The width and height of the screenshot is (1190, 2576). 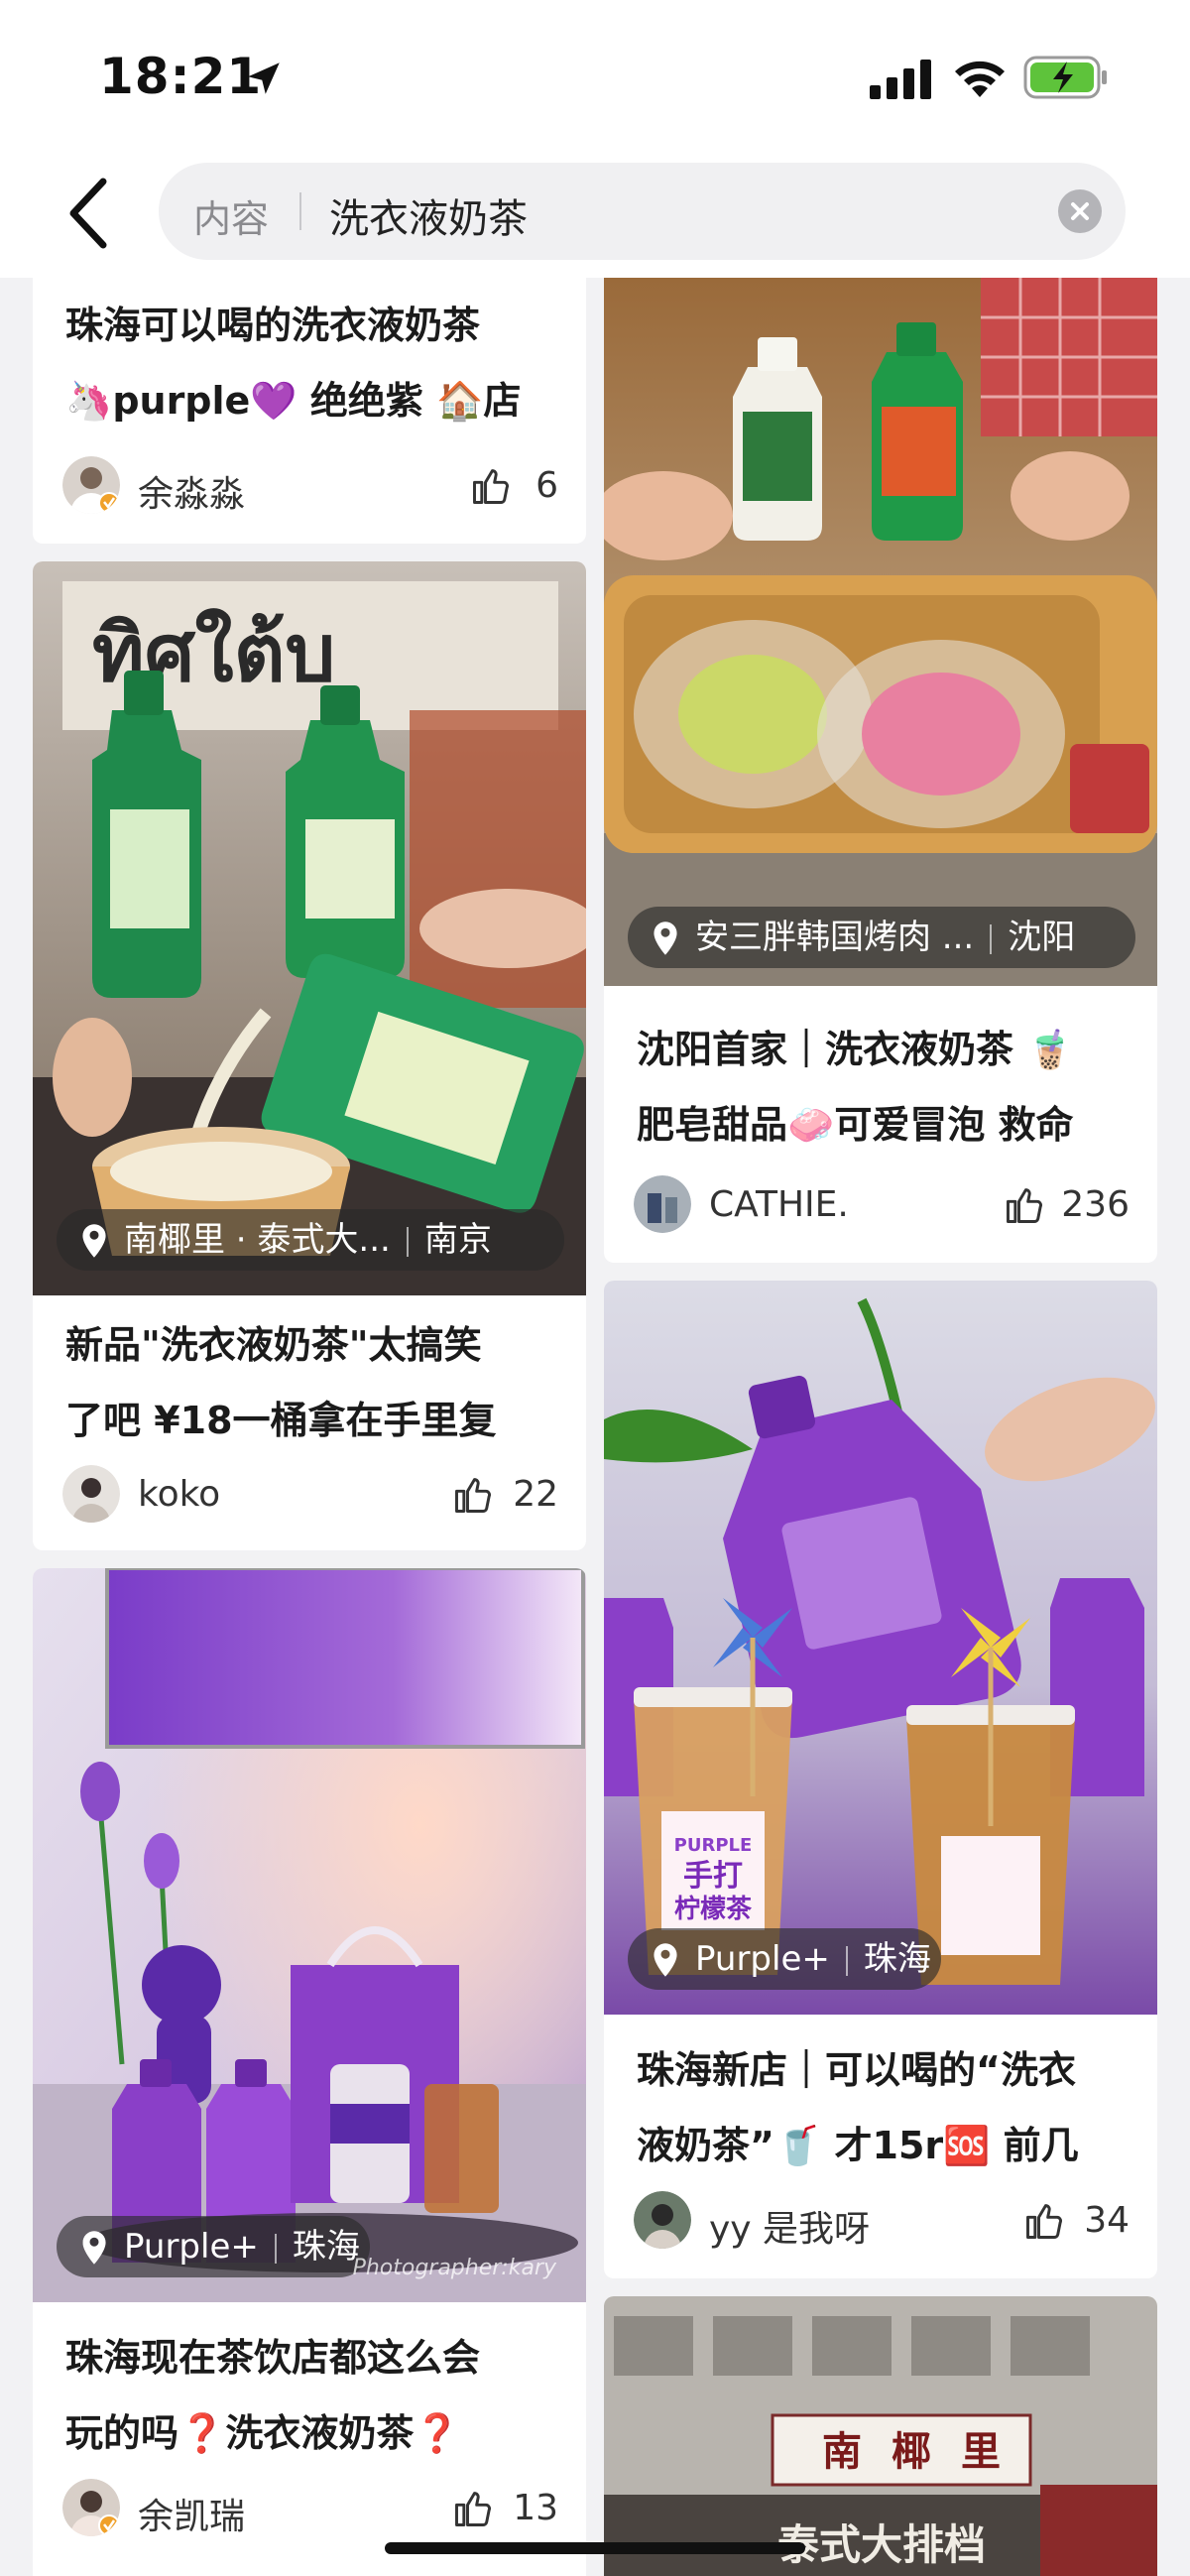 What do you see at coordinates (179, 1494) in the screenshot?
I see `author-name: koko` at bounding box center [179, 1494].